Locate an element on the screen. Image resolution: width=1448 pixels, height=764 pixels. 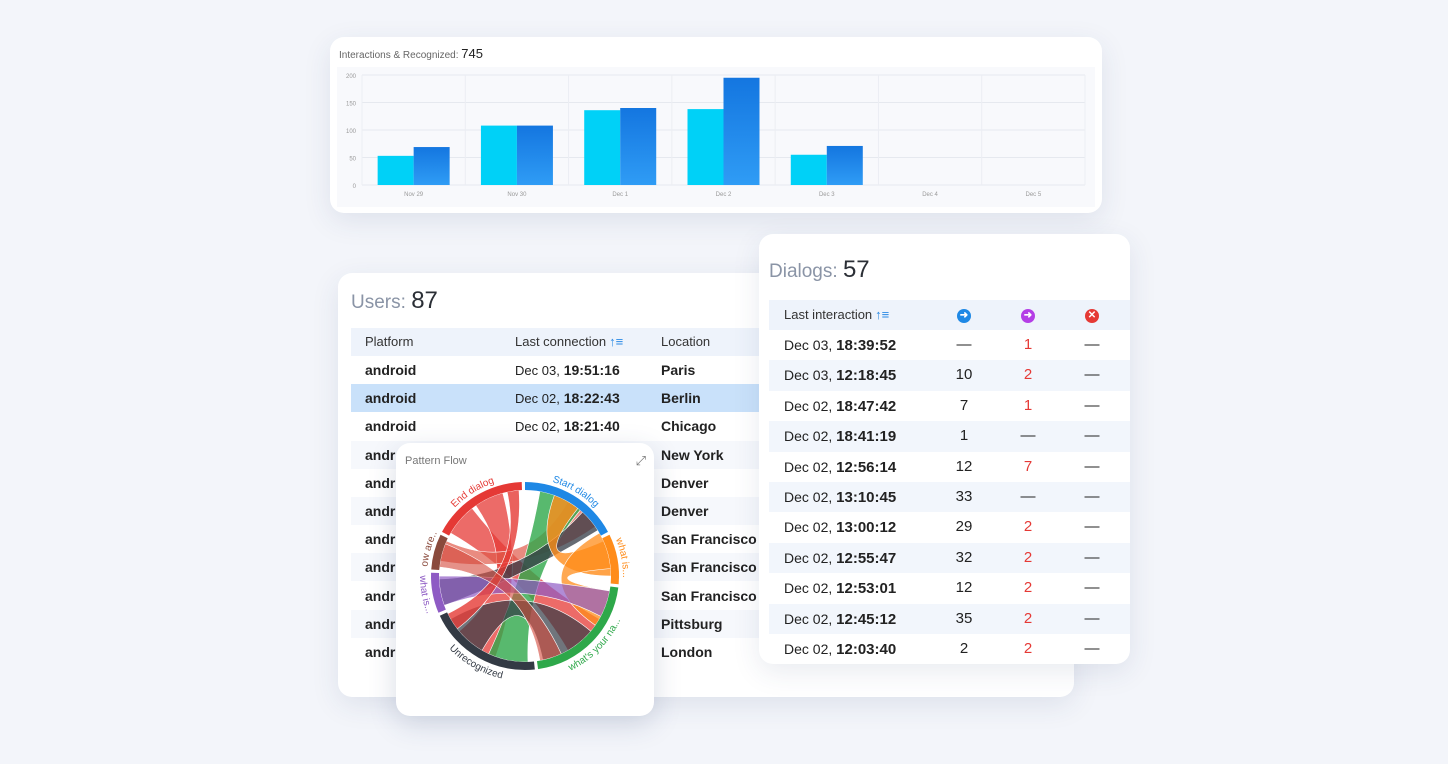
table-row: Dec 03, 18:39:52 — 1 — is located at coordinates (949, 345).